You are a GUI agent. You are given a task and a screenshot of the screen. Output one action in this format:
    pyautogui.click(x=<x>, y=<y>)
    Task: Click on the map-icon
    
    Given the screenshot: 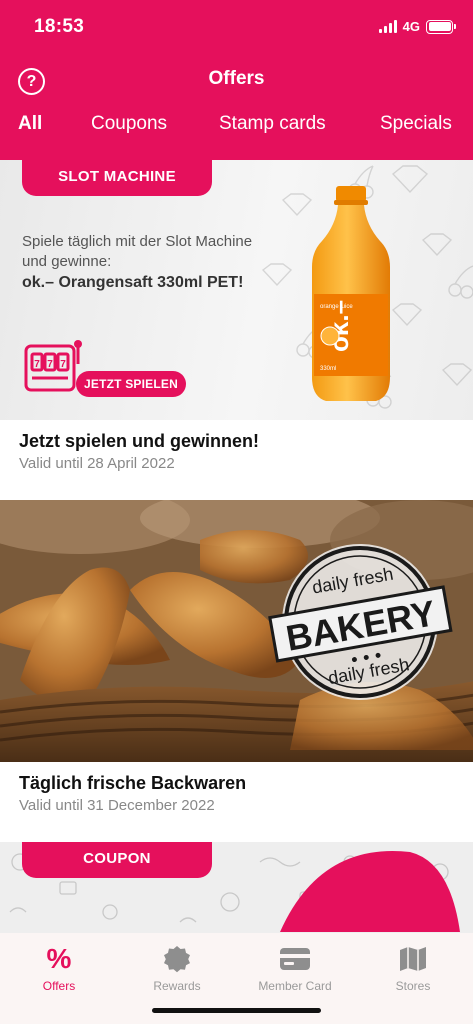 What is the action you would take?
    pyautogui.click(x=413, y=959)
    